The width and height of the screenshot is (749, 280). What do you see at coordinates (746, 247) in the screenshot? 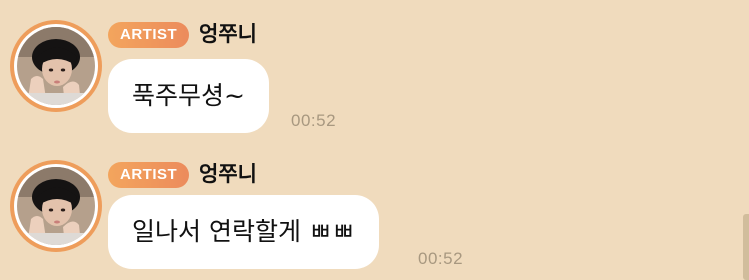
I see `scrollbar` at bounding box center [746, 247].